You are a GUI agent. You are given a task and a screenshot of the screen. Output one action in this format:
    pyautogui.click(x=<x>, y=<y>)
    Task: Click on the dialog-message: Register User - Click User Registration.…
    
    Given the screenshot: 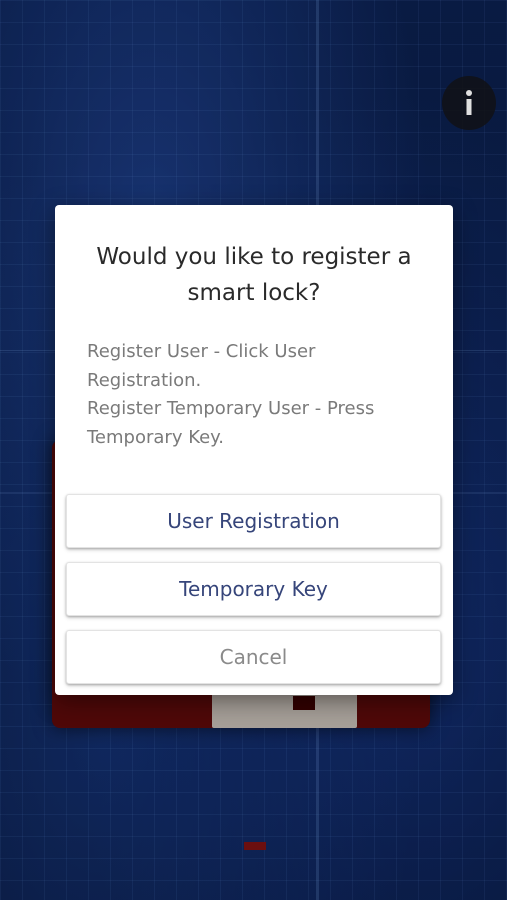 What is the action you would take?
    pyautogui.click(x=256, y=395)
    